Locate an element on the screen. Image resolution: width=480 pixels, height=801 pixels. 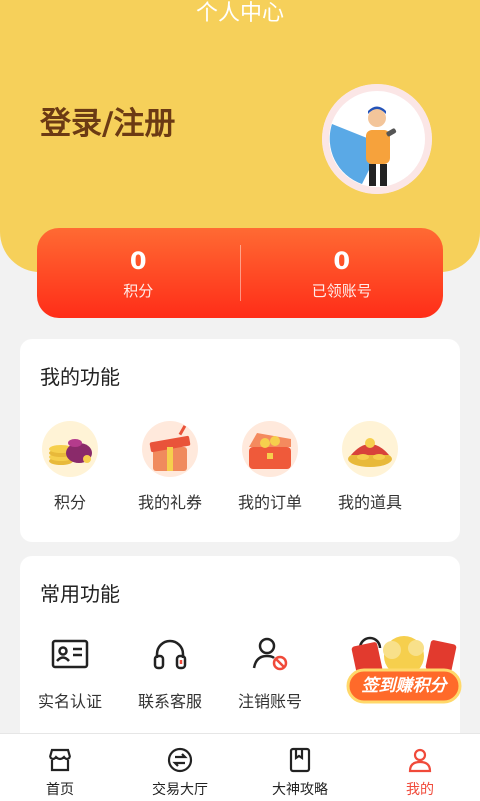
gift-box-icon is located at coordinates (170, 446).